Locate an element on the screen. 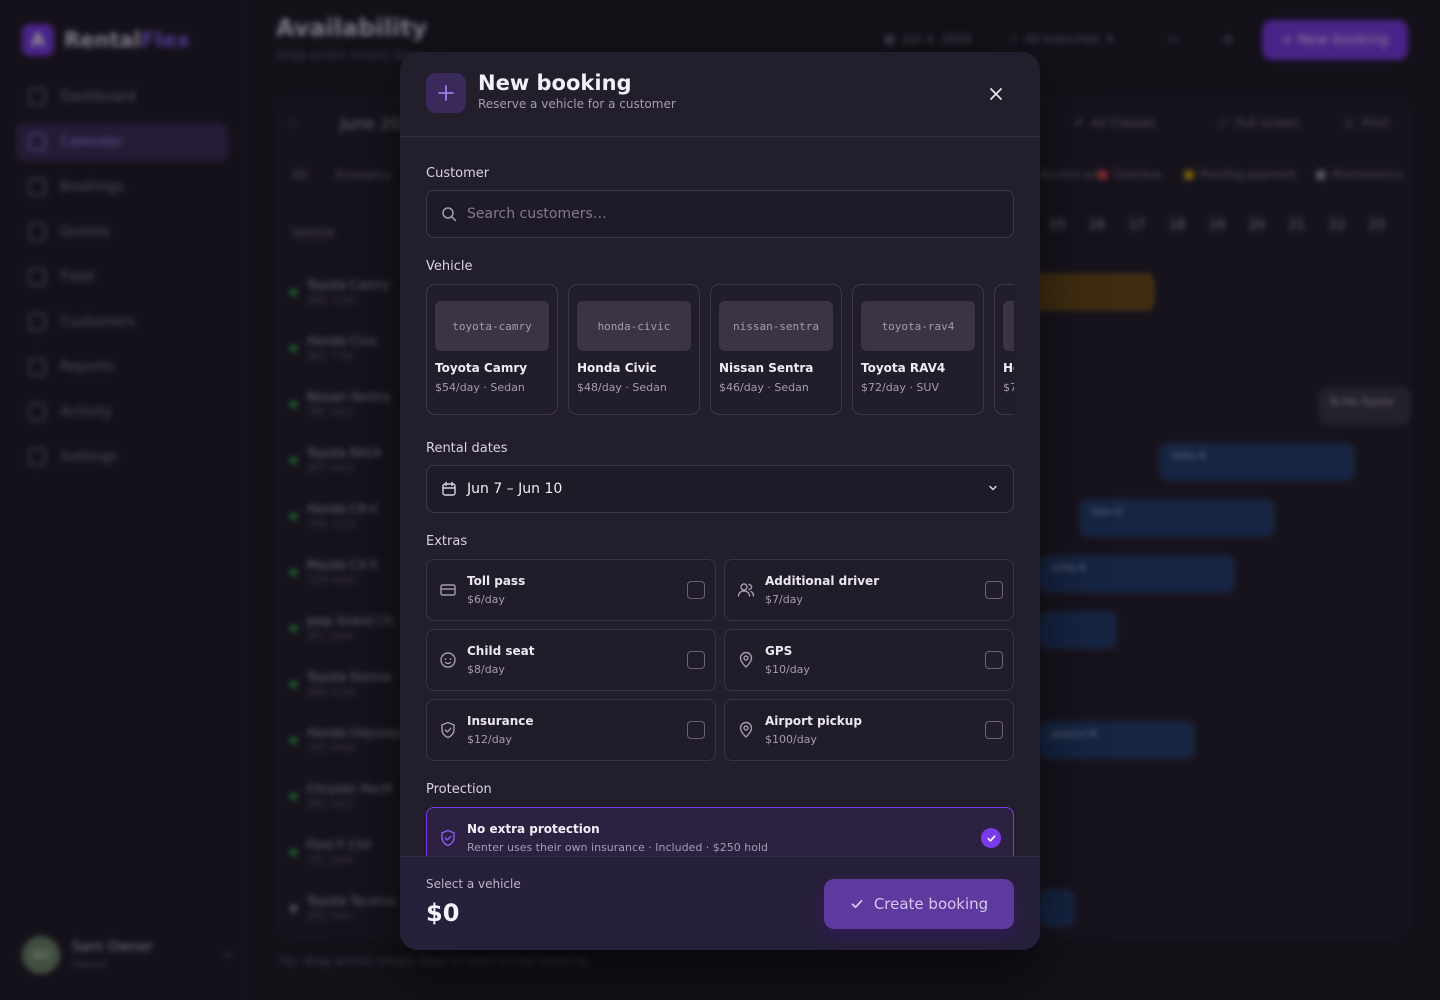 This screenshot has width=1440, height=1000. extra-price: $12/day is located at coordinates (489, 739).